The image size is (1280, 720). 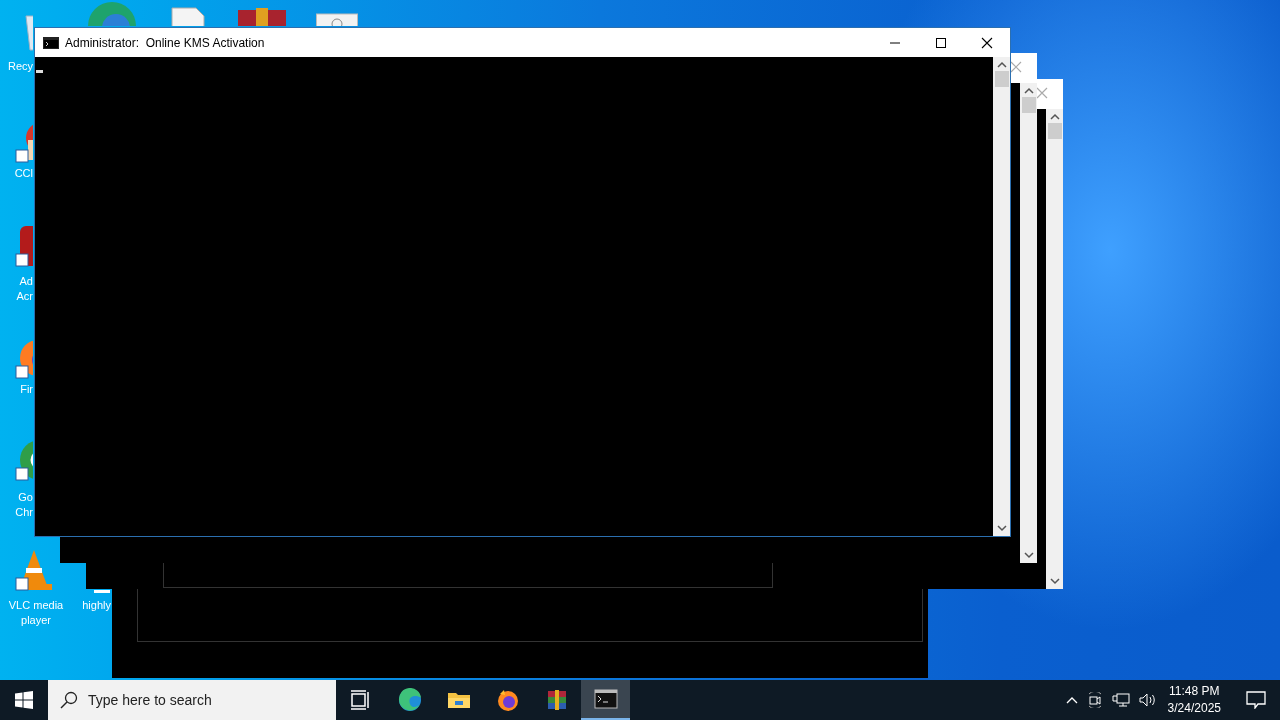 I want to click on clock-date: 3/24/2025, so click(x=1194, y=708).